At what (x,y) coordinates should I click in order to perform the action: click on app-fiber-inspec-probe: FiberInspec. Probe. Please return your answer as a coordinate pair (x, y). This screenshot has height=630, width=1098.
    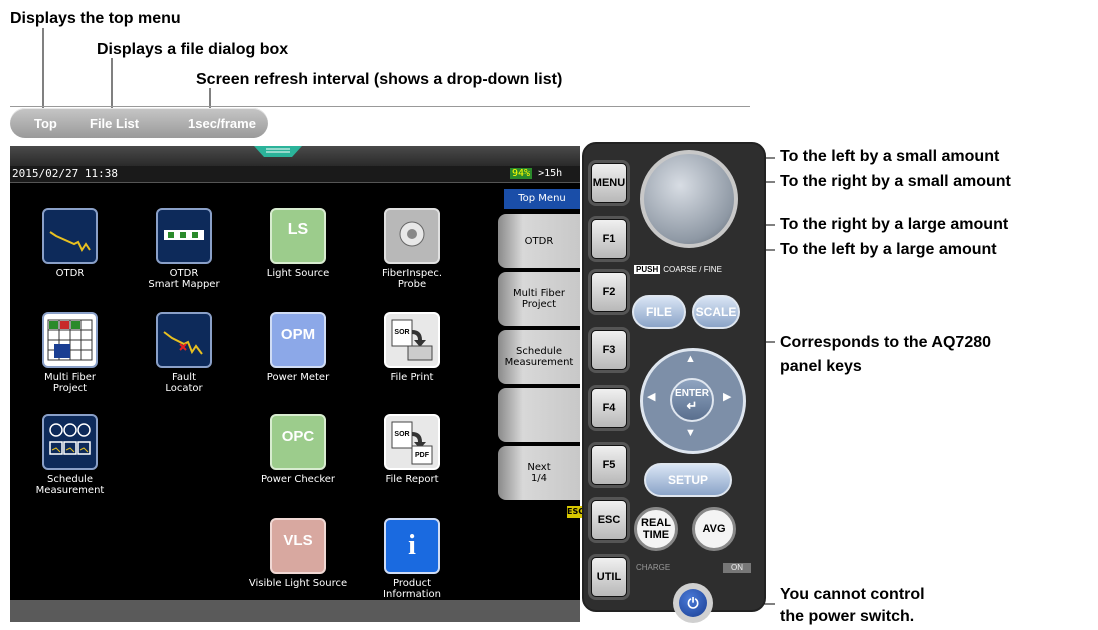
    Looking at the image, I should click on (412, 249).